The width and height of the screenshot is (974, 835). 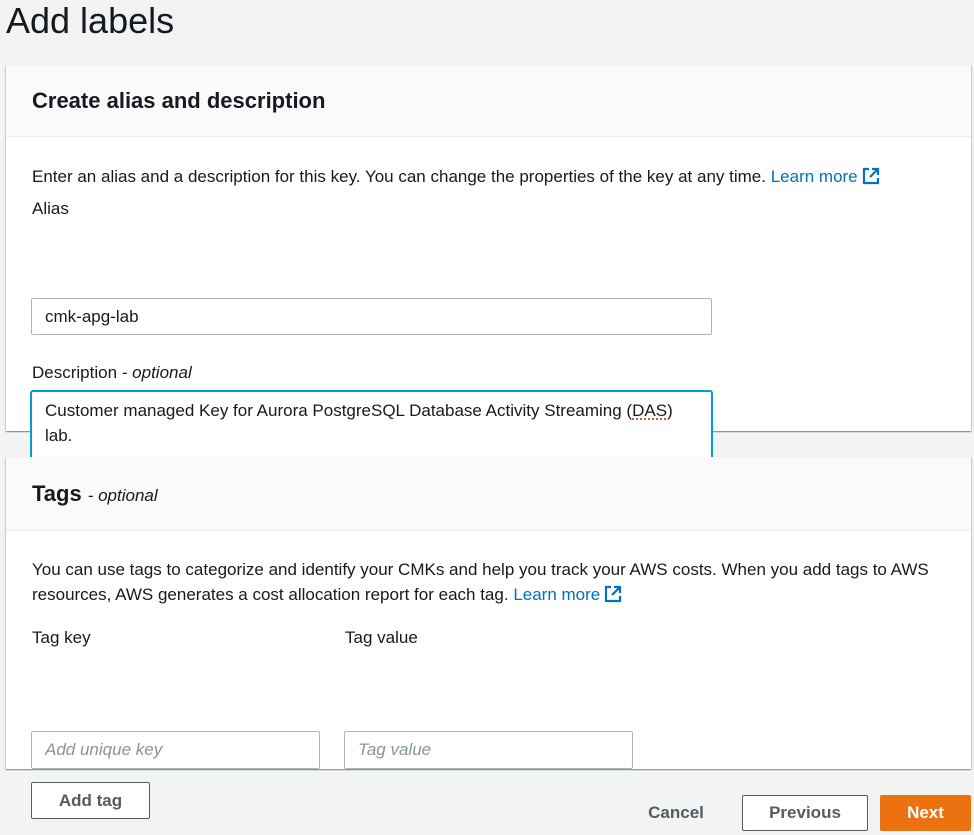 What do you see at coordinates (179, 100) in the screenshot?
I see `panel-title: Create alias and description` at bounding box center [179, 100].